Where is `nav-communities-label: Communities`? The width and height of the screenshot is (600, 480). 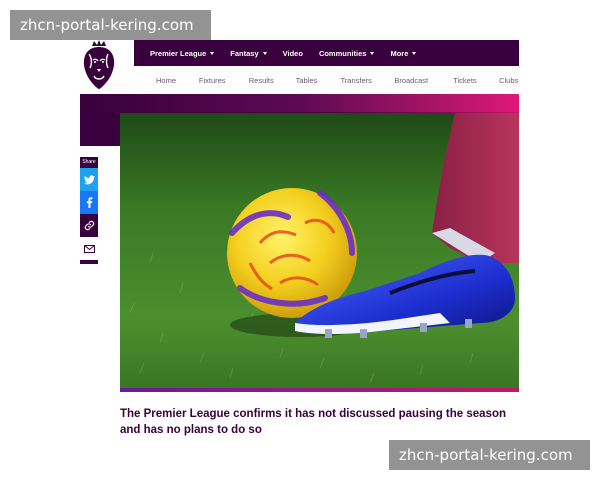 nav-communities-label: Communities is located at coordinates (342, 53).